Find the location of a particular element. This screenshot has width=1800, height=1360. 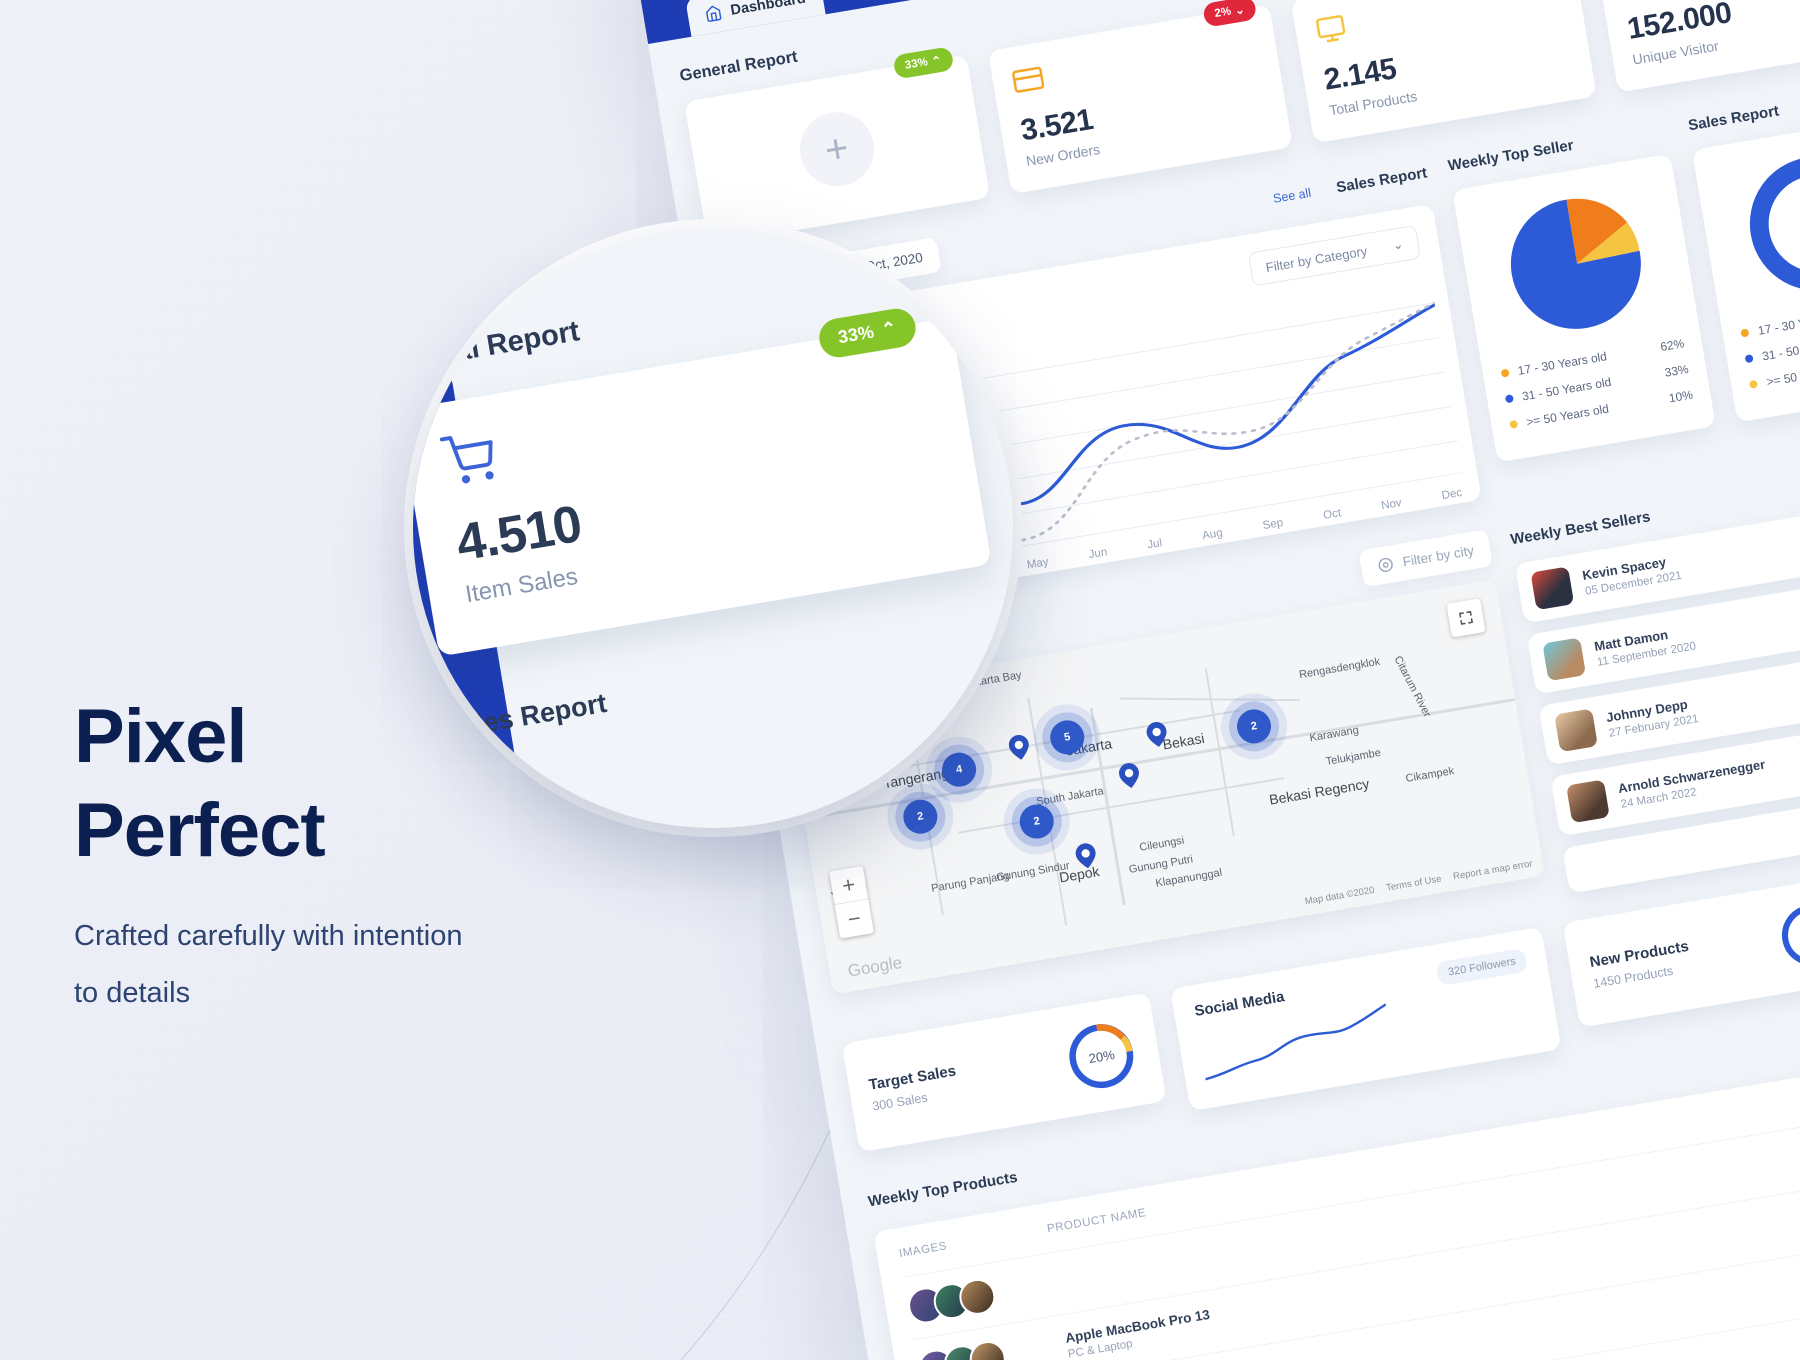

plus-icon: + is located at coordinates (837, 149).